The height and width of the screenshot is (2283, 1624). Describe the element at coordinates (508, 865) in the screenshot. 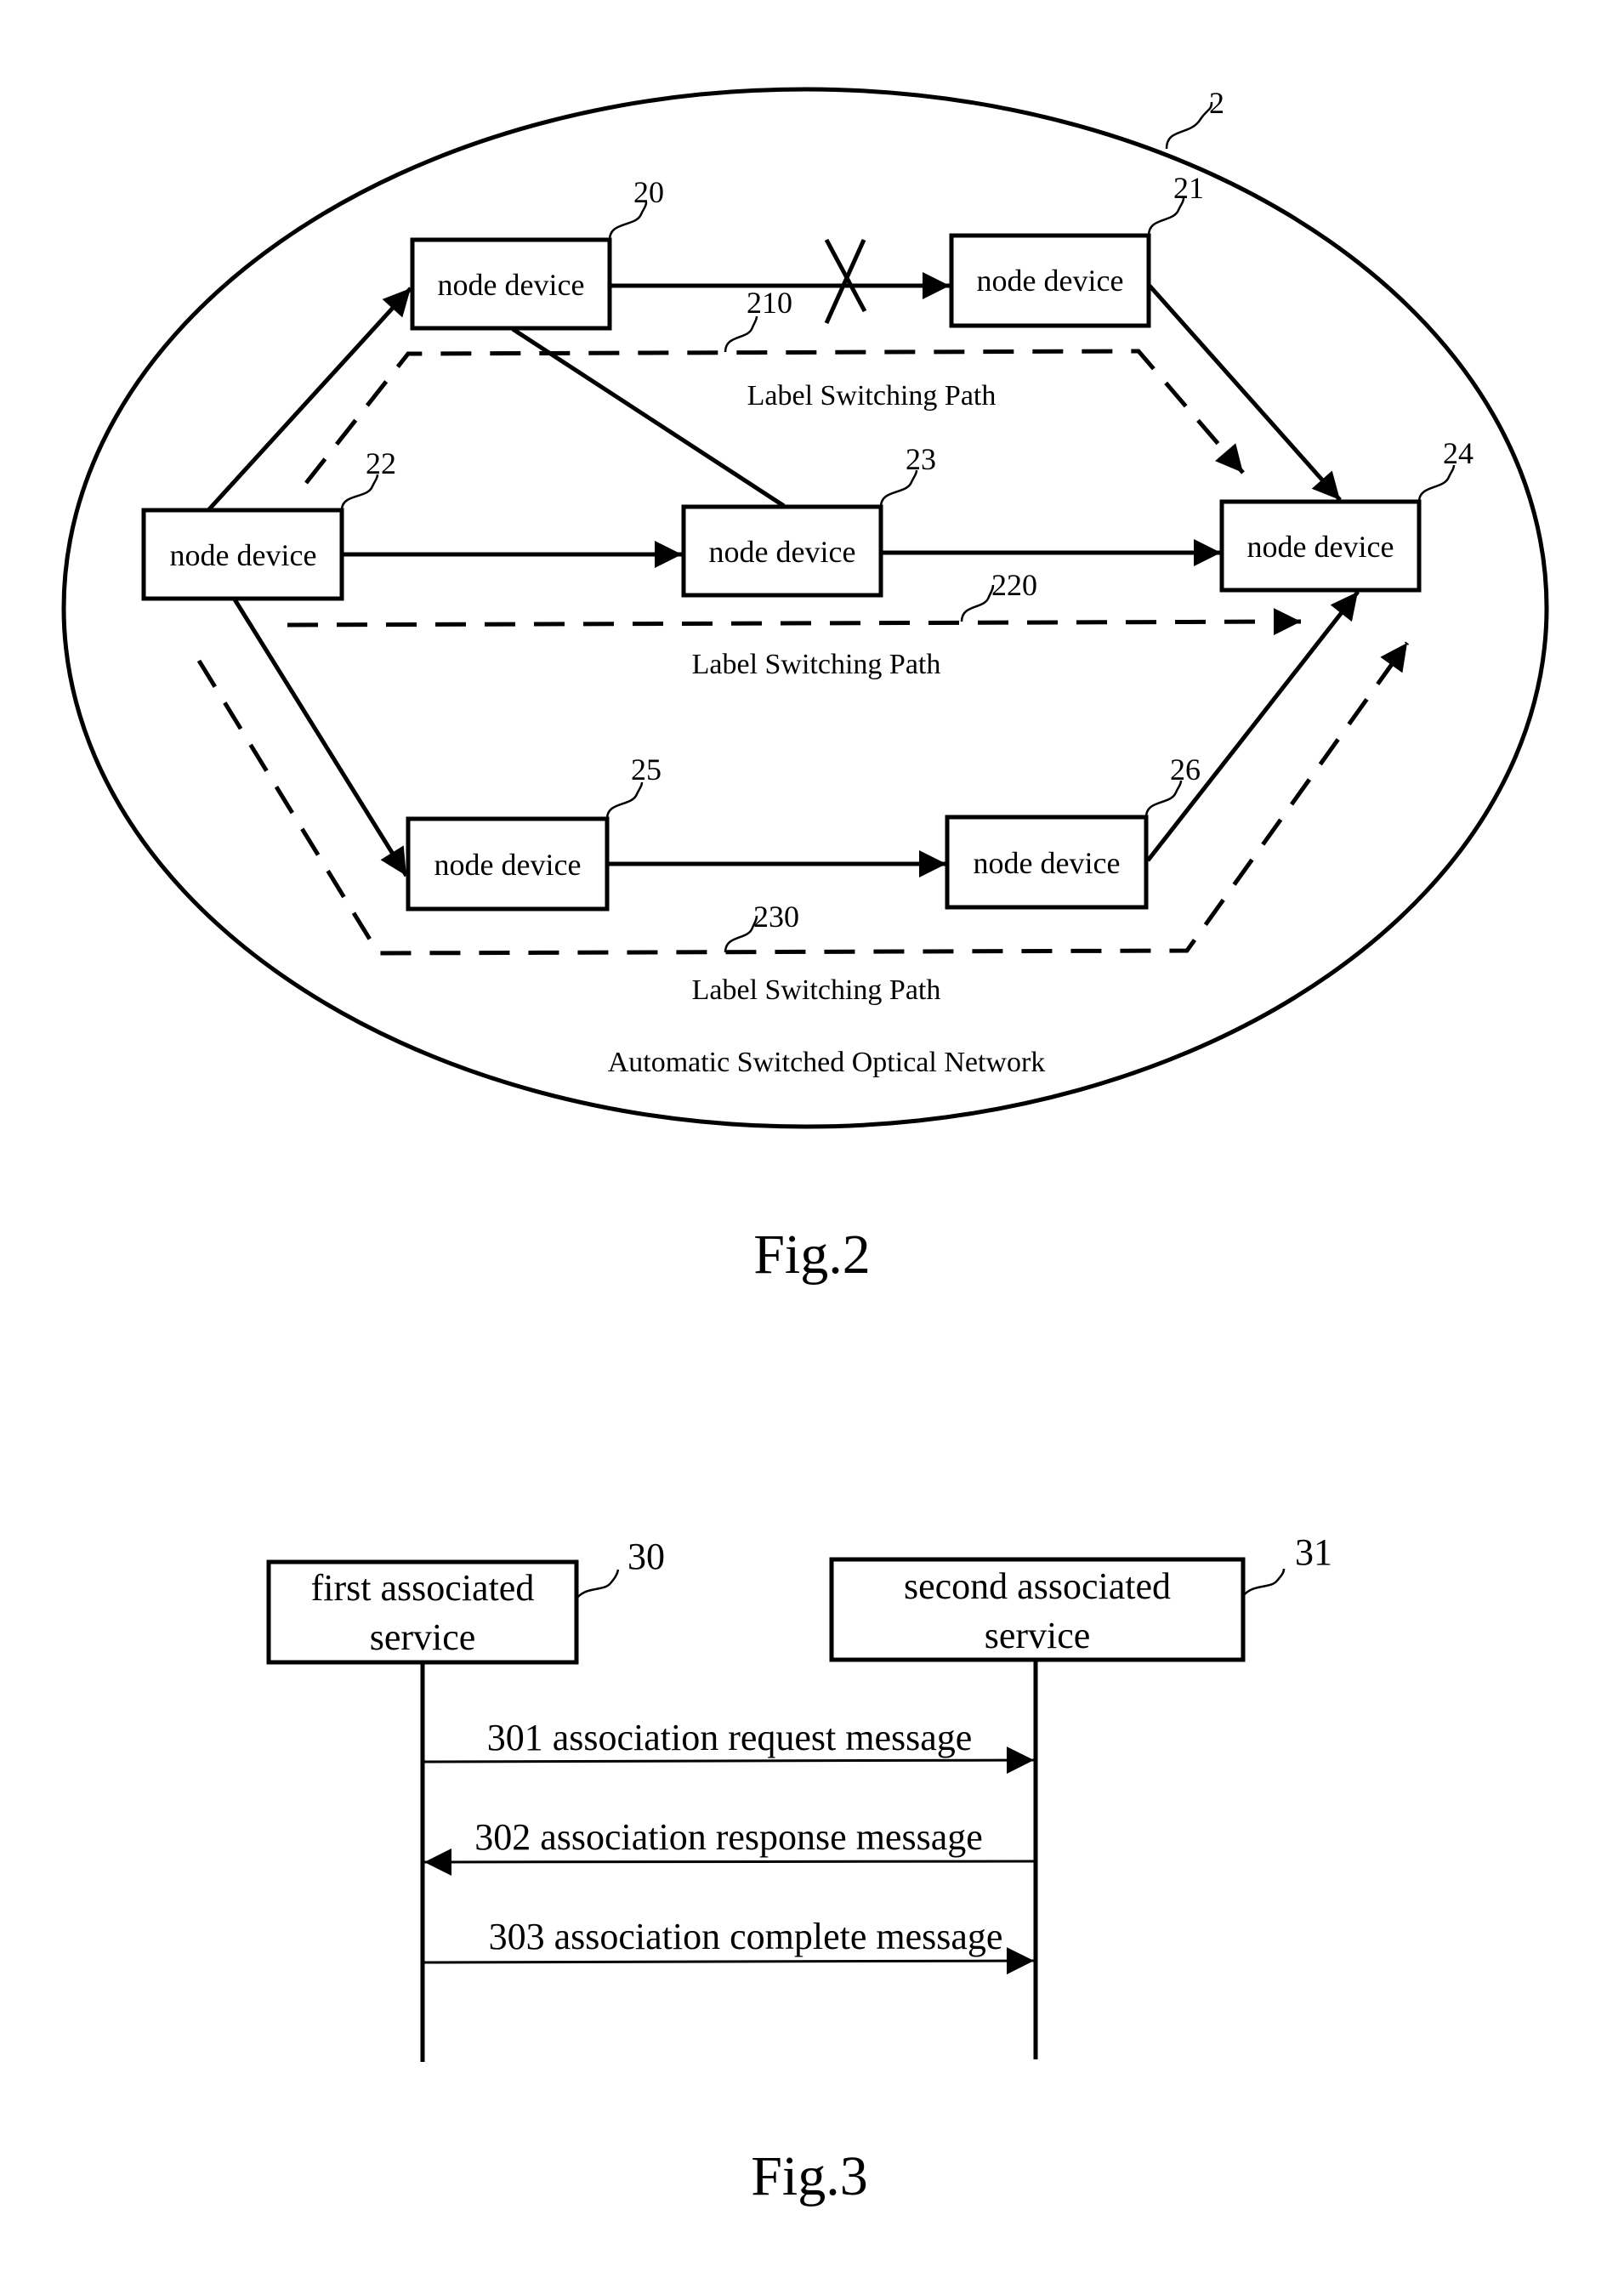

I see `node-25-label: node device` at that location.